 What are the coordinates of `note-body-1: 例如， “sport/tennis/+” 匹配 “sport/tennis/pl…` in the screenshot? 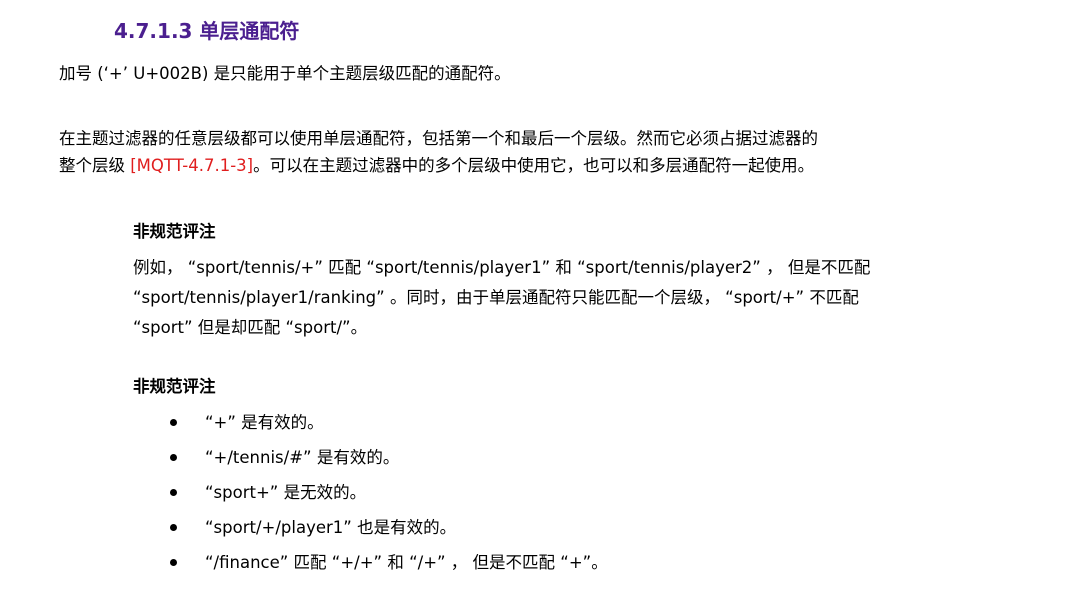 It's located at (501, 298).